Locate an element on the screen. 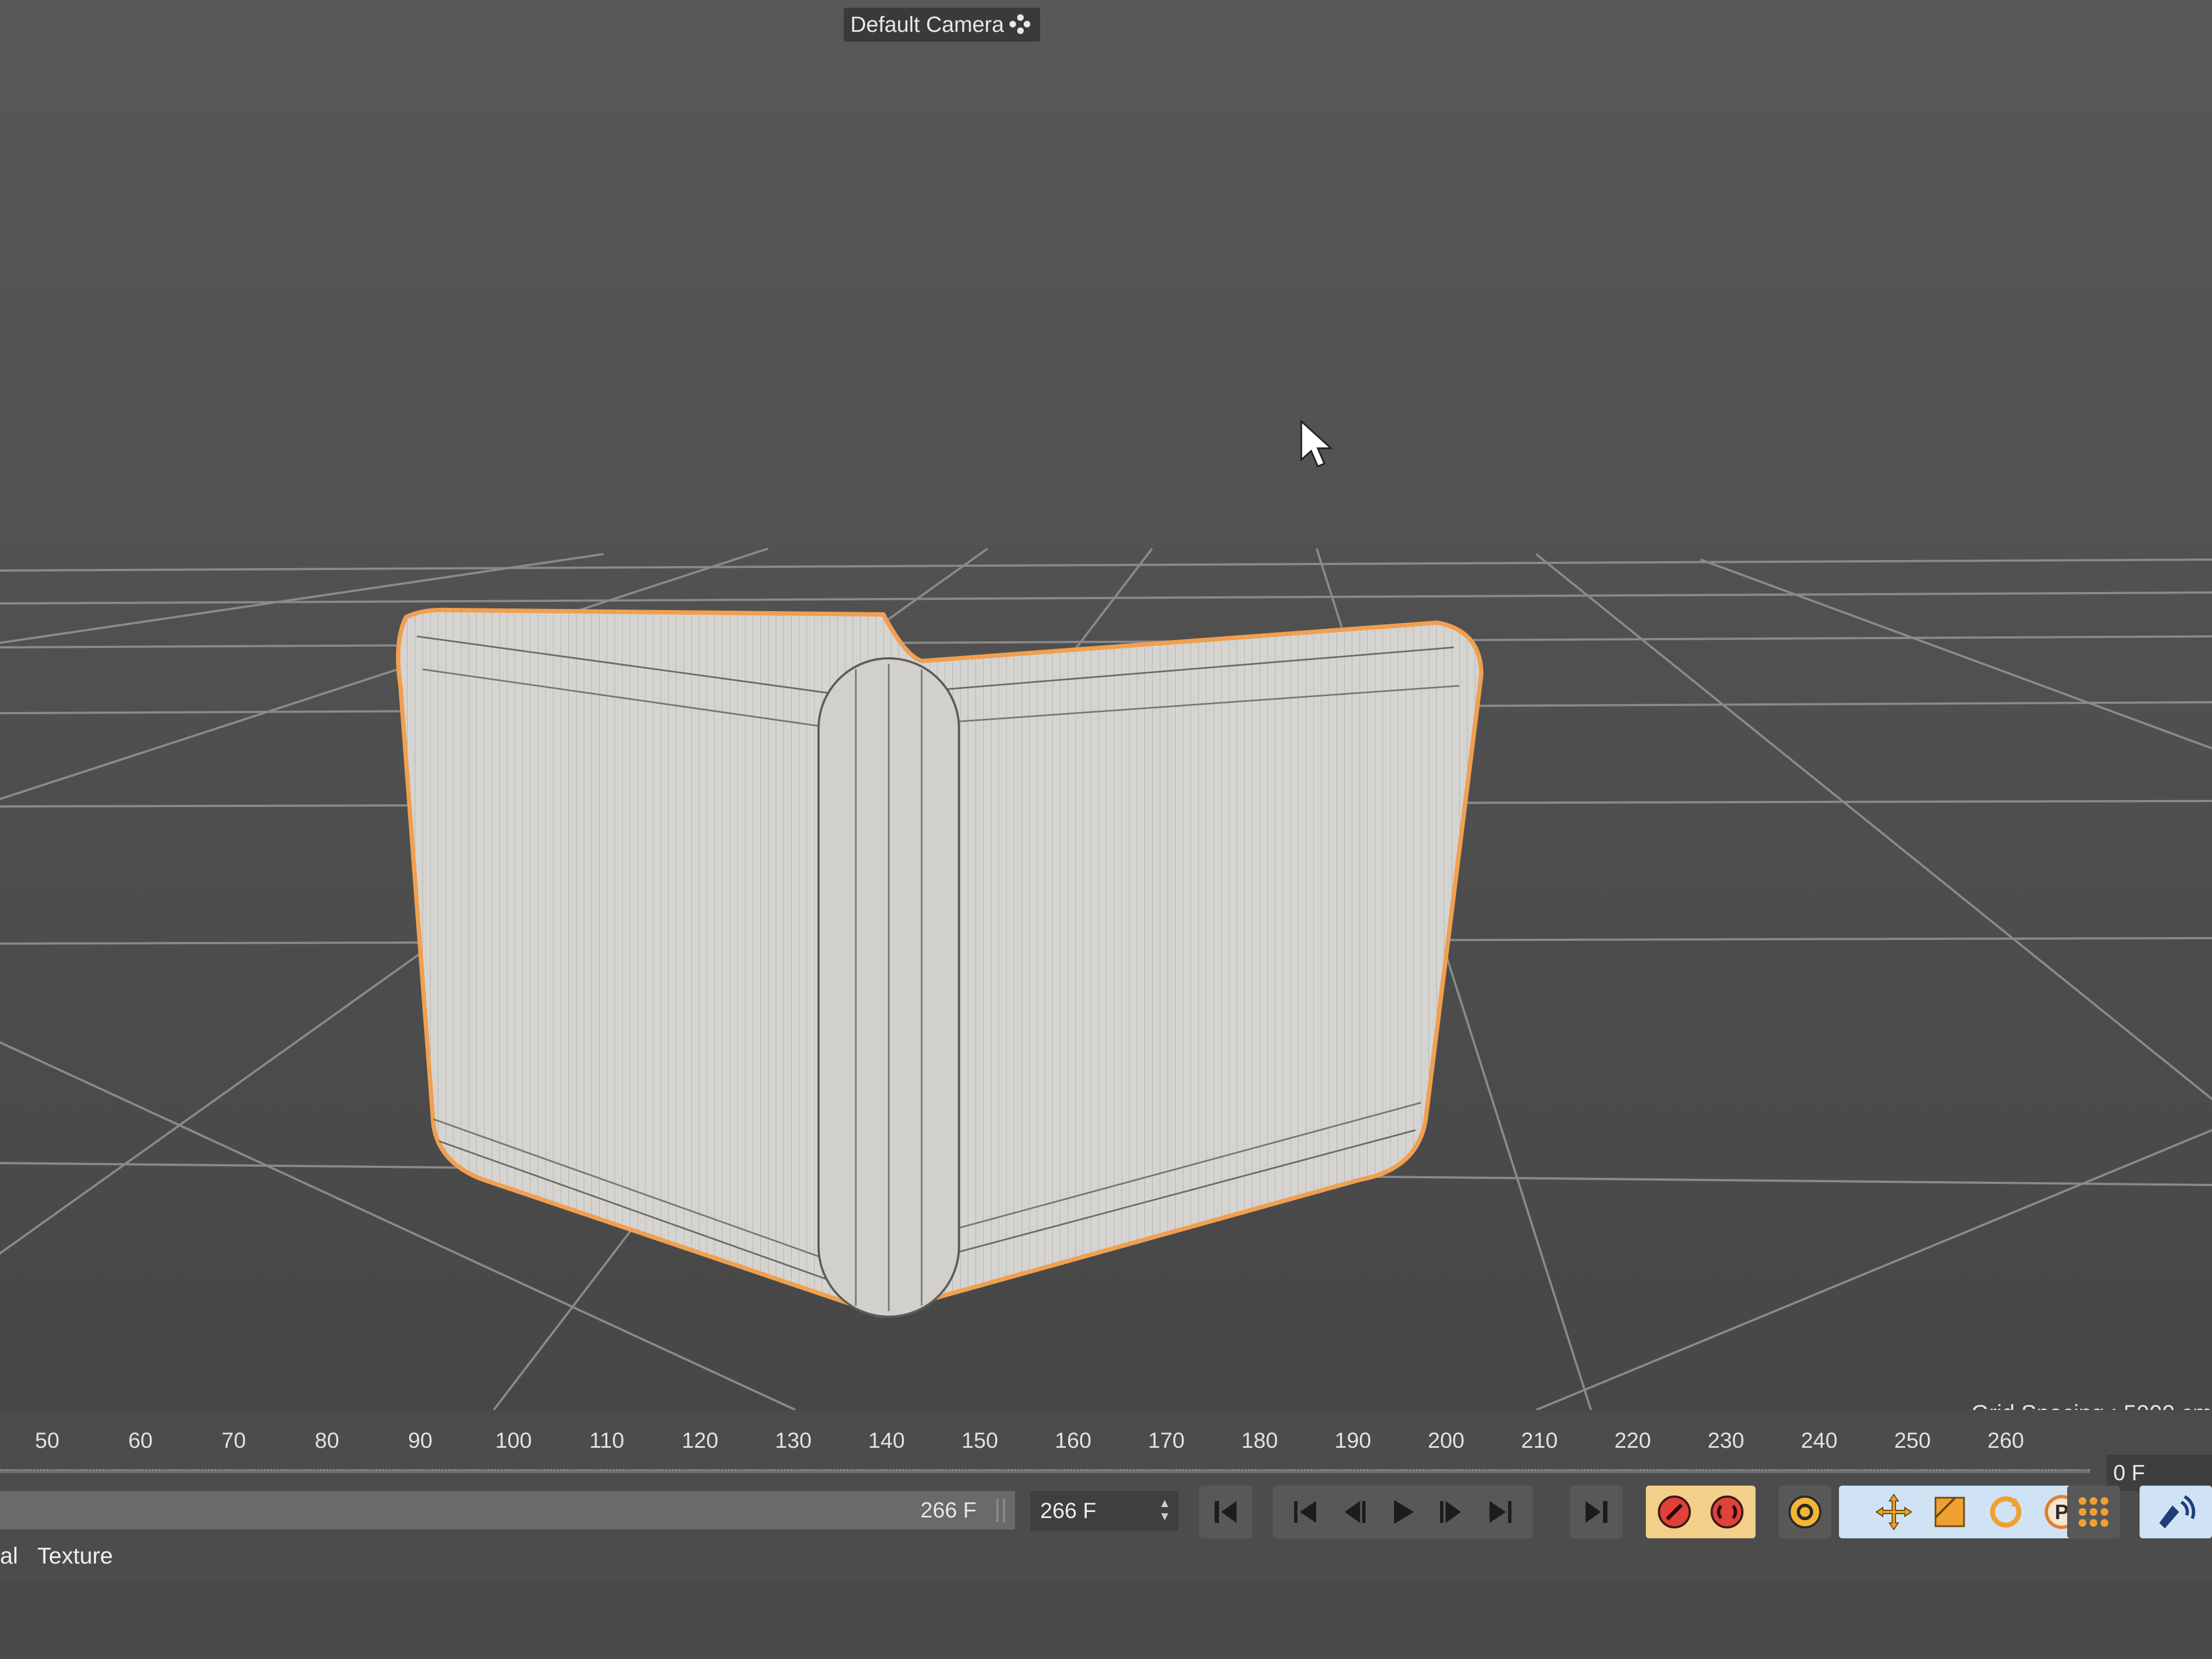 The height and width of the screenshot is (1659, 2212). range-handle is located at coordinates (1000, 1510).